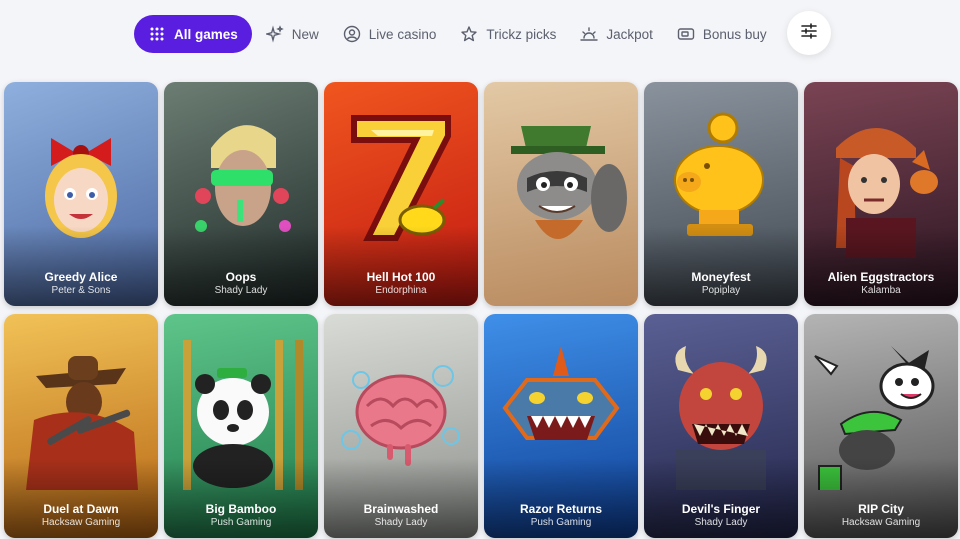 The height and width of the screenshot is (539, 960). What do you see at coordinates (721, 277) in the screenshot?
I see `game-title: Moneyfest` at bounding box center [721, 277].